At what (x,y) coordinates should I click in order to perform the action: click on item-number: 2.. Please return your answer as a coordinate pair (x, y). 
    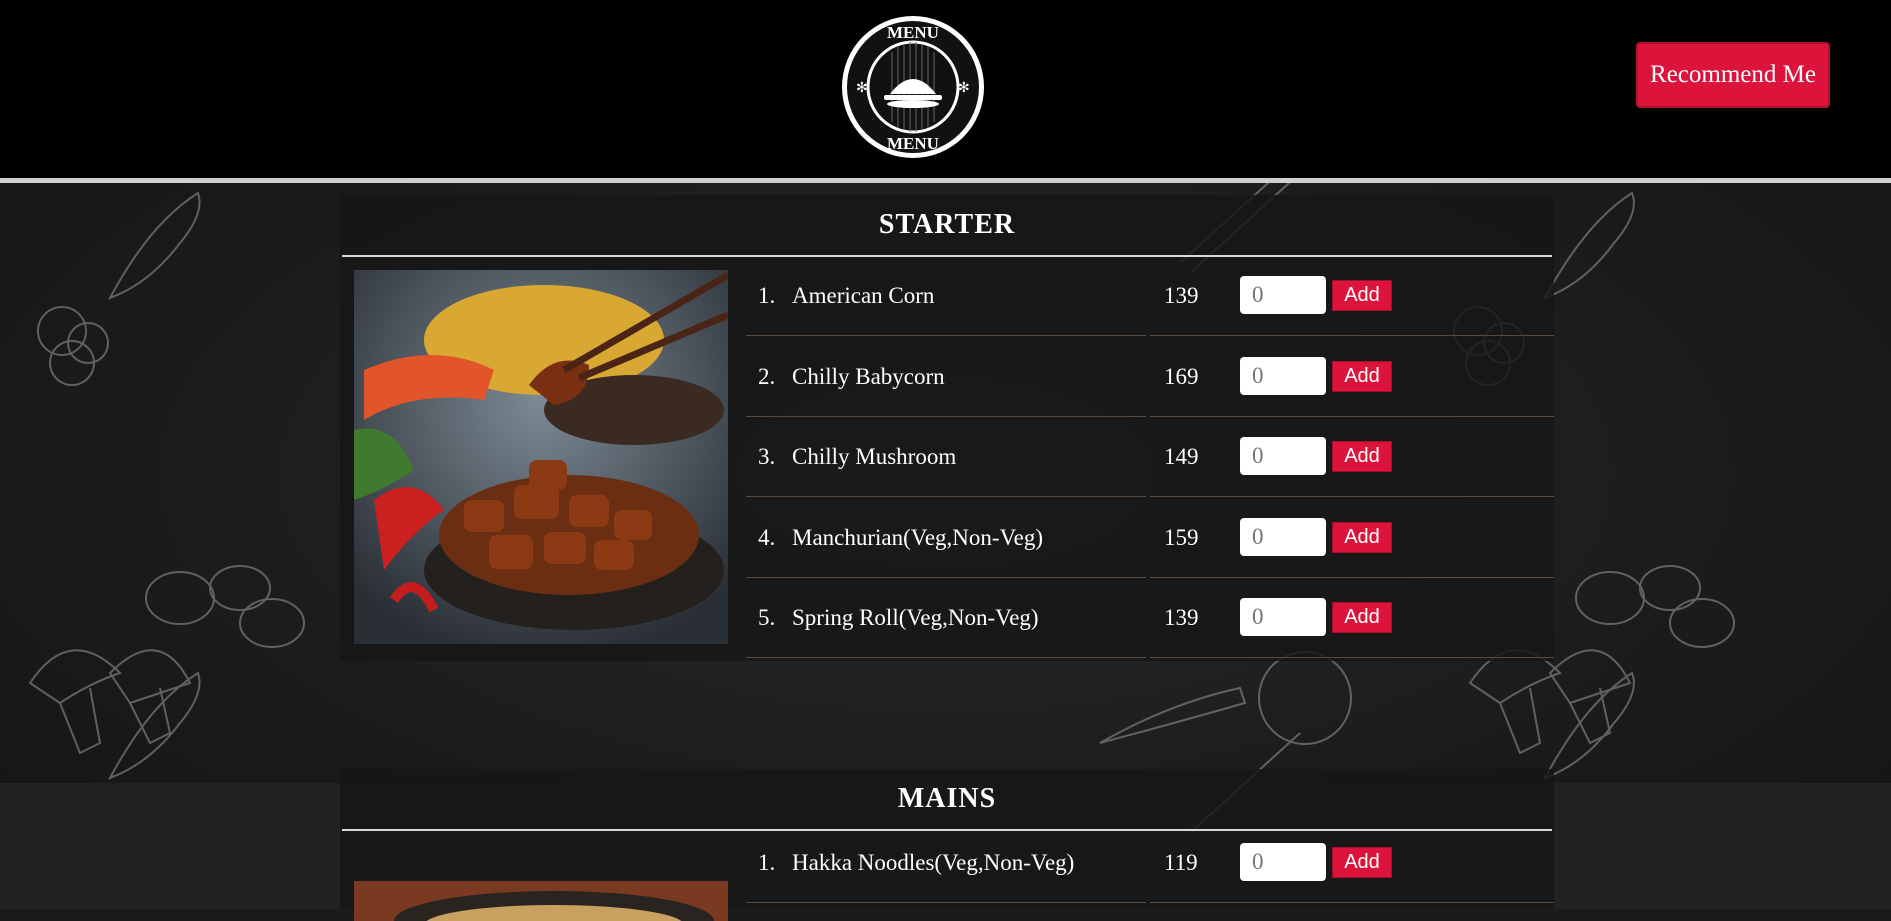
    Looking at the image, I should click on (767, 376).